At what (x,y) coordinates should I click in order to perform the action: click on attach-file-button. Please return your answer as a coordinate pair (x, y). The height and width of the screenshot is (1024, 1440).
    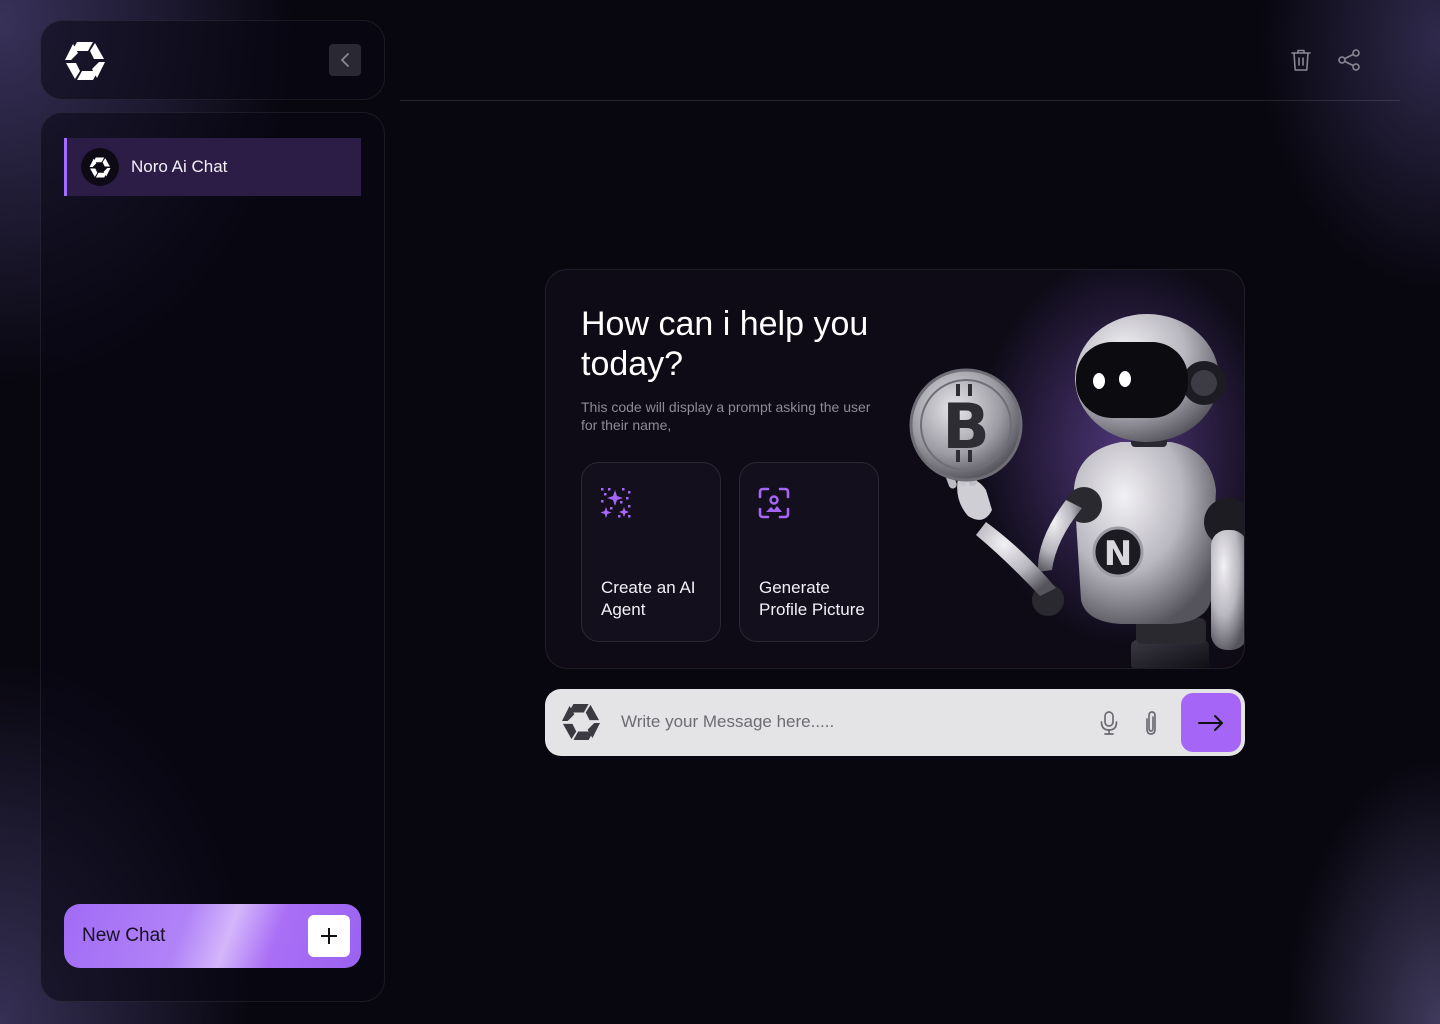
    Looking at the image, I should click on (1151, 723).